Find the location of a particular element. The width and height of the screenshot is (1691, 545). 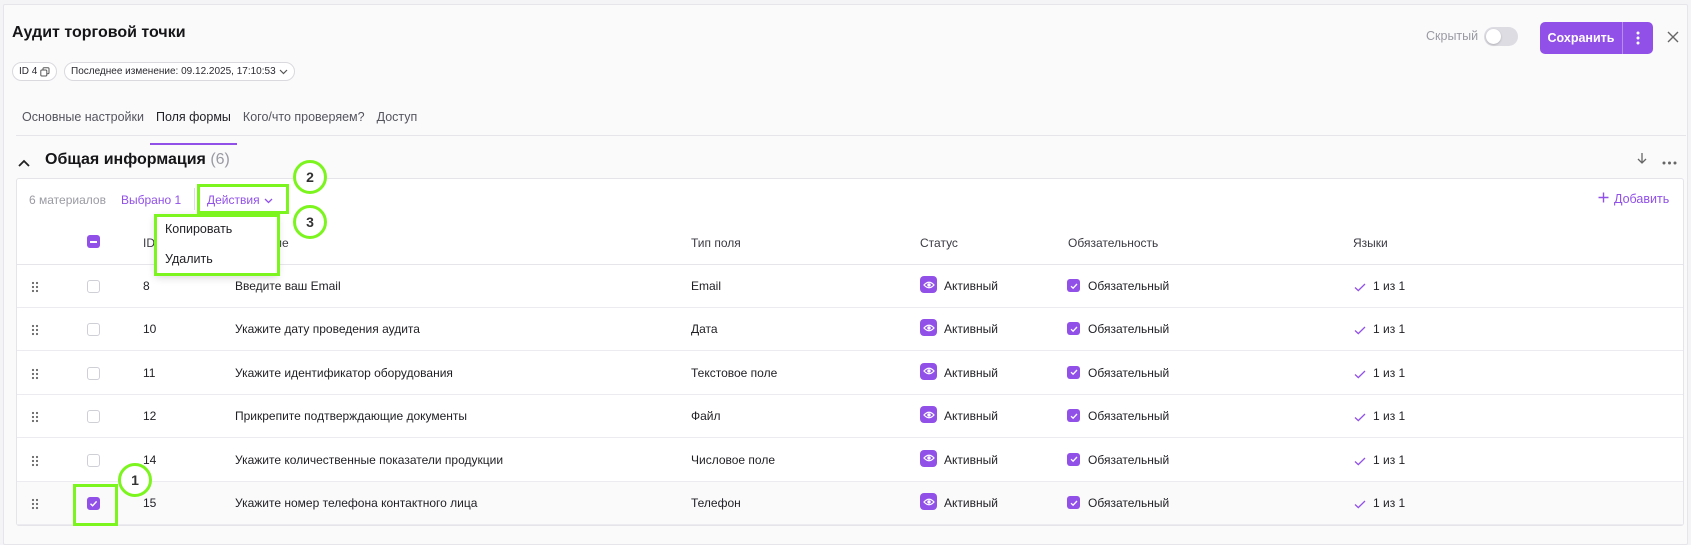

materials-count: 6 материалов is located at coordinates (67, 200).